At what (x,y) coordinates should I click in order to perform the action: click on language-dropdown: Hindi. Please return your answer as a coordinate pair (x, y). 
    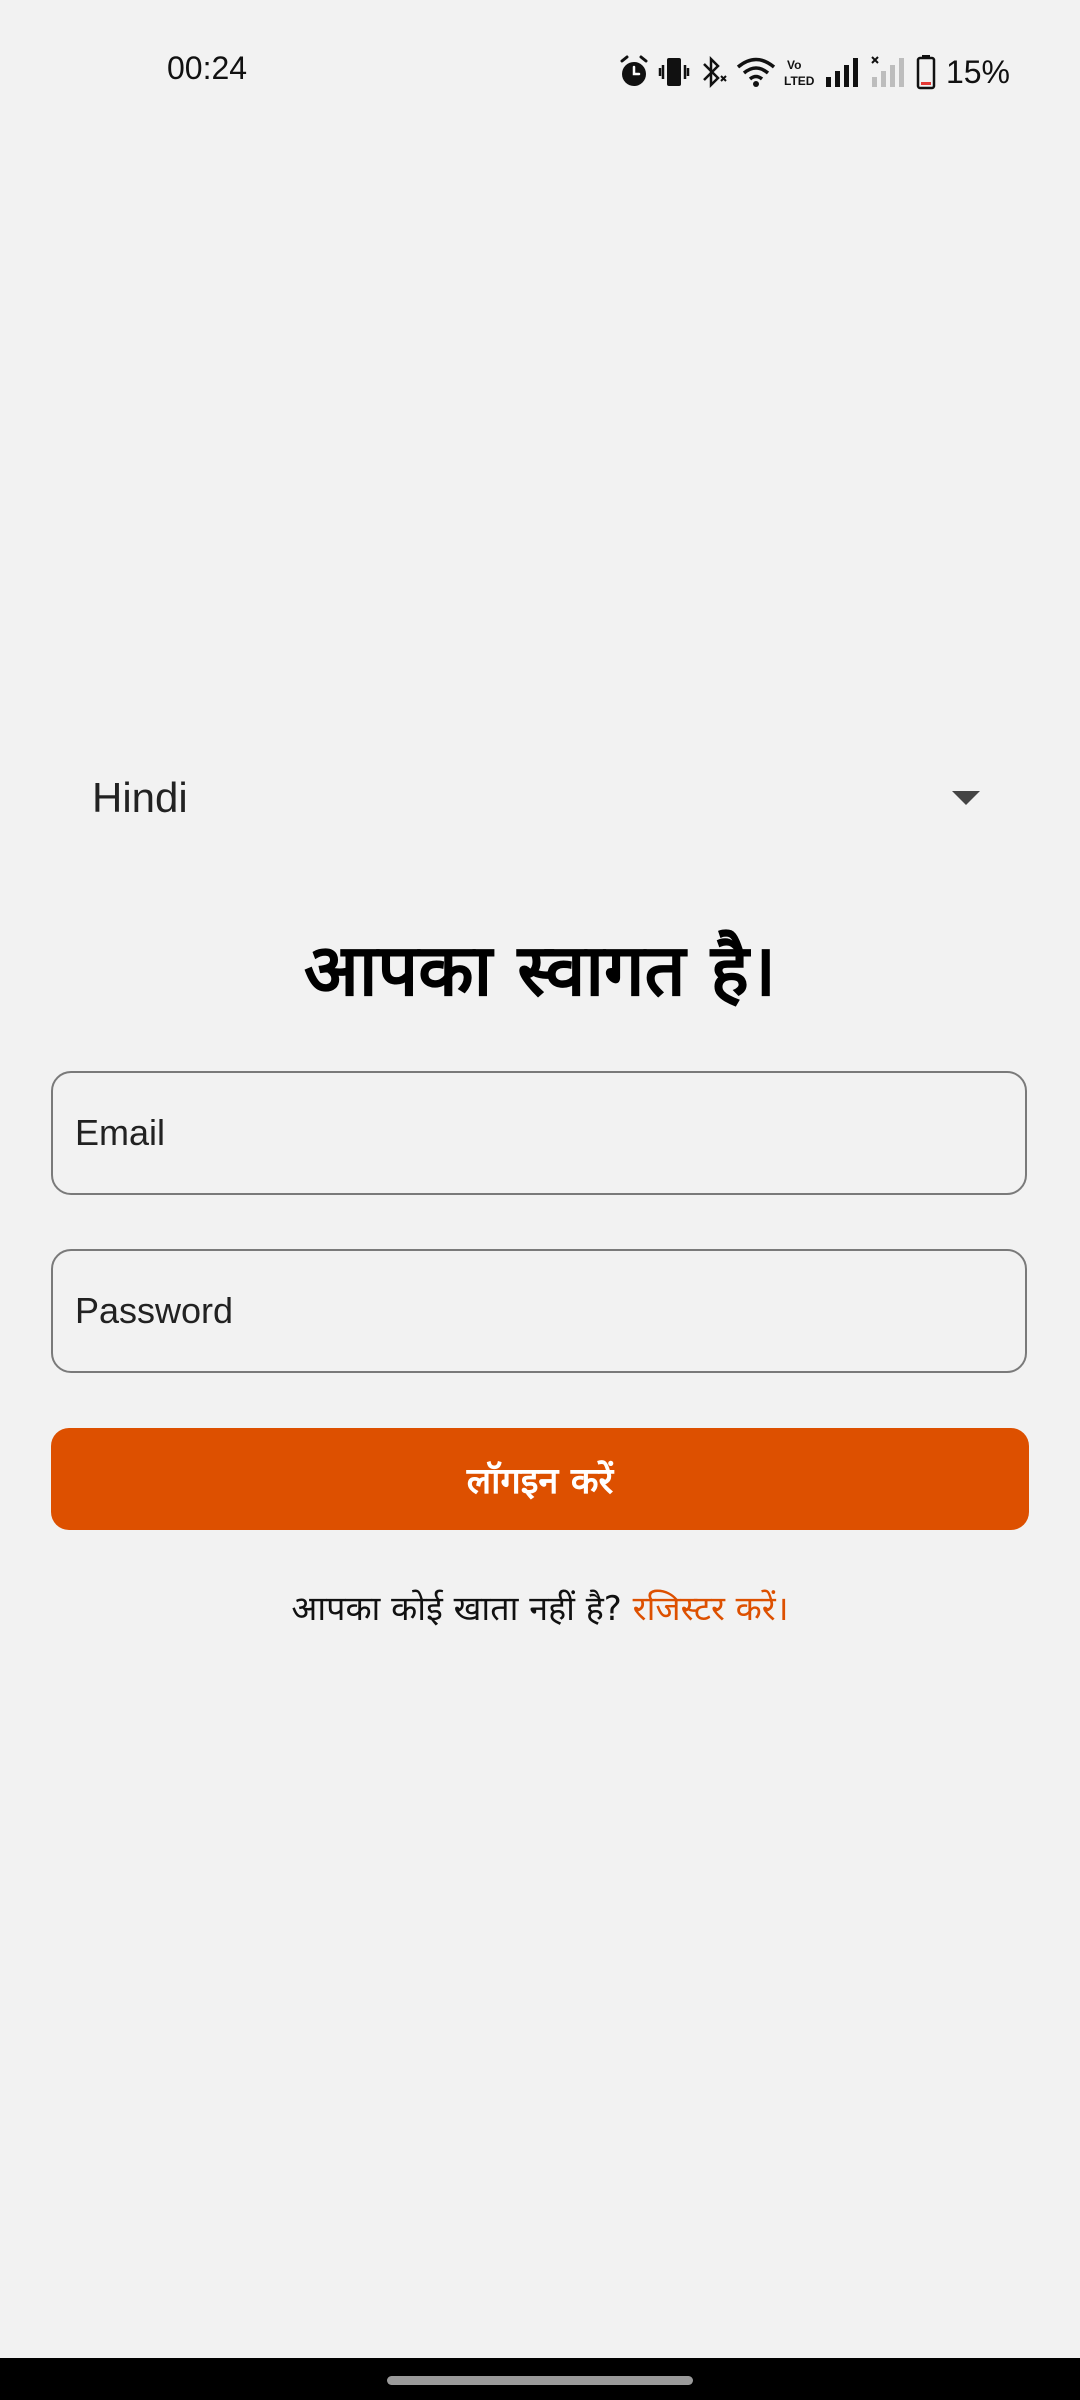
    Looking at the image, I should click on (530, 798).